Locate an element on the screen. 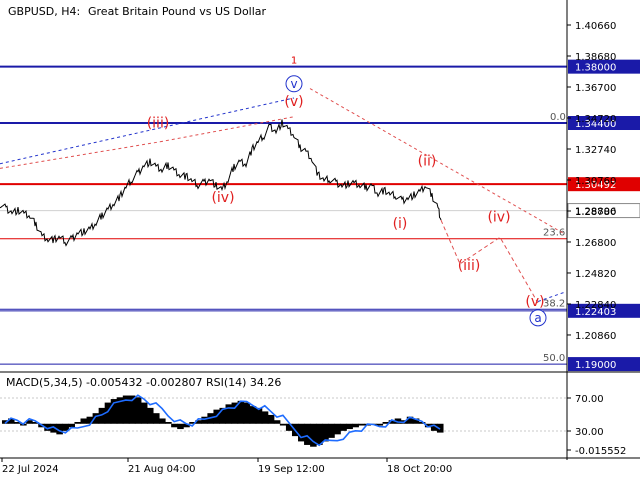 This screenshot has width=640, height=484. price-tick-label: 1.32740 is located at coordinates (595, 150).